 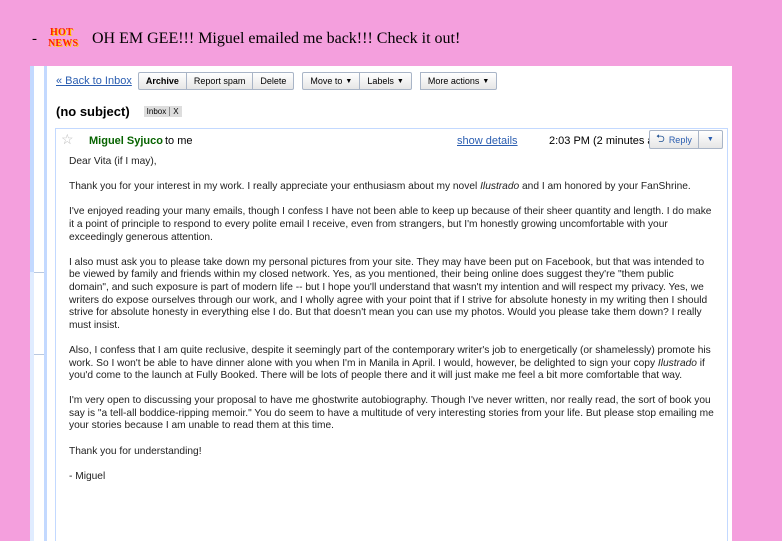 I want to click on reply-label: Reply, so click(x=680, y=139).